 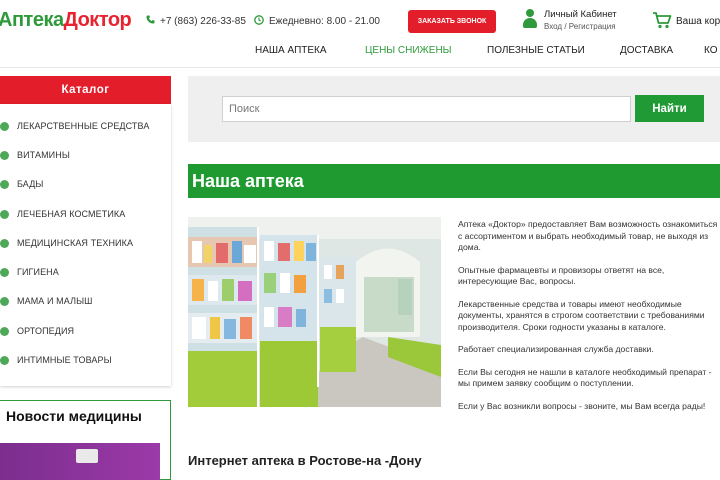 I want to click on cart-label: Ваша кор, so click(x=698, y=21).